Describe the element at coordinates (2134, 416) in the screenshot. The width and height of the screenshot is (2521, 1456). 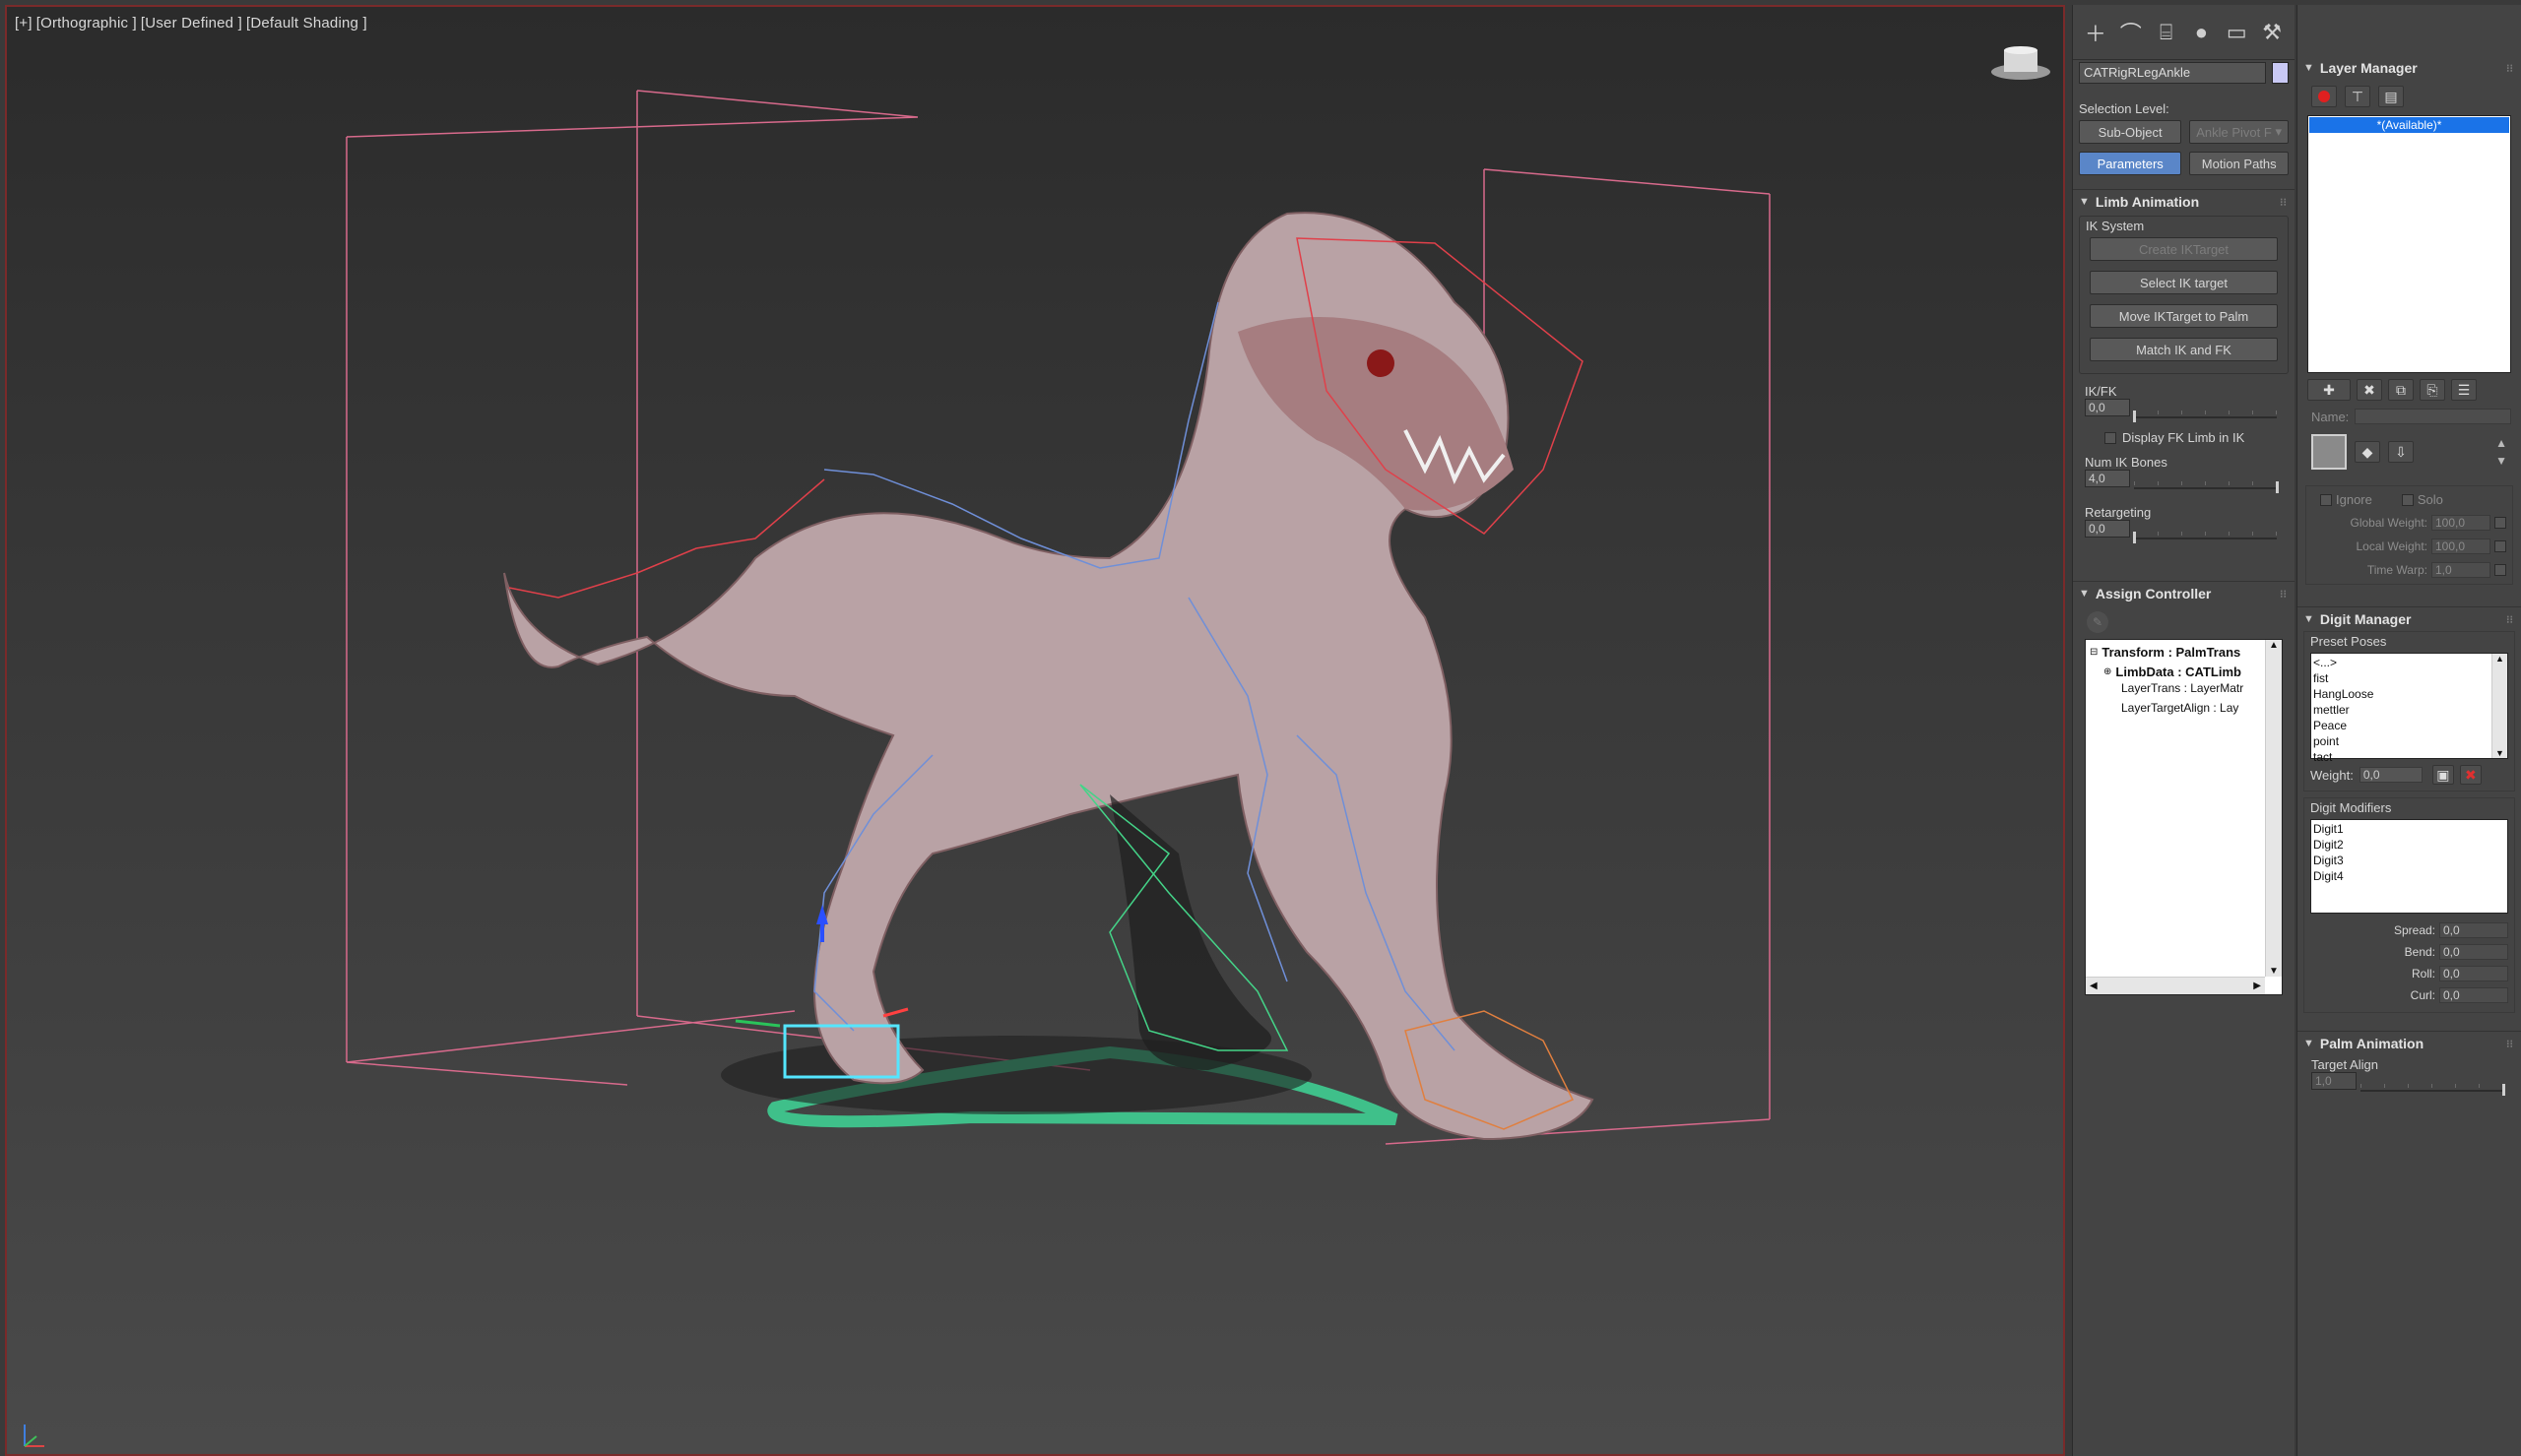
I see `ikfk-handle` at that location.